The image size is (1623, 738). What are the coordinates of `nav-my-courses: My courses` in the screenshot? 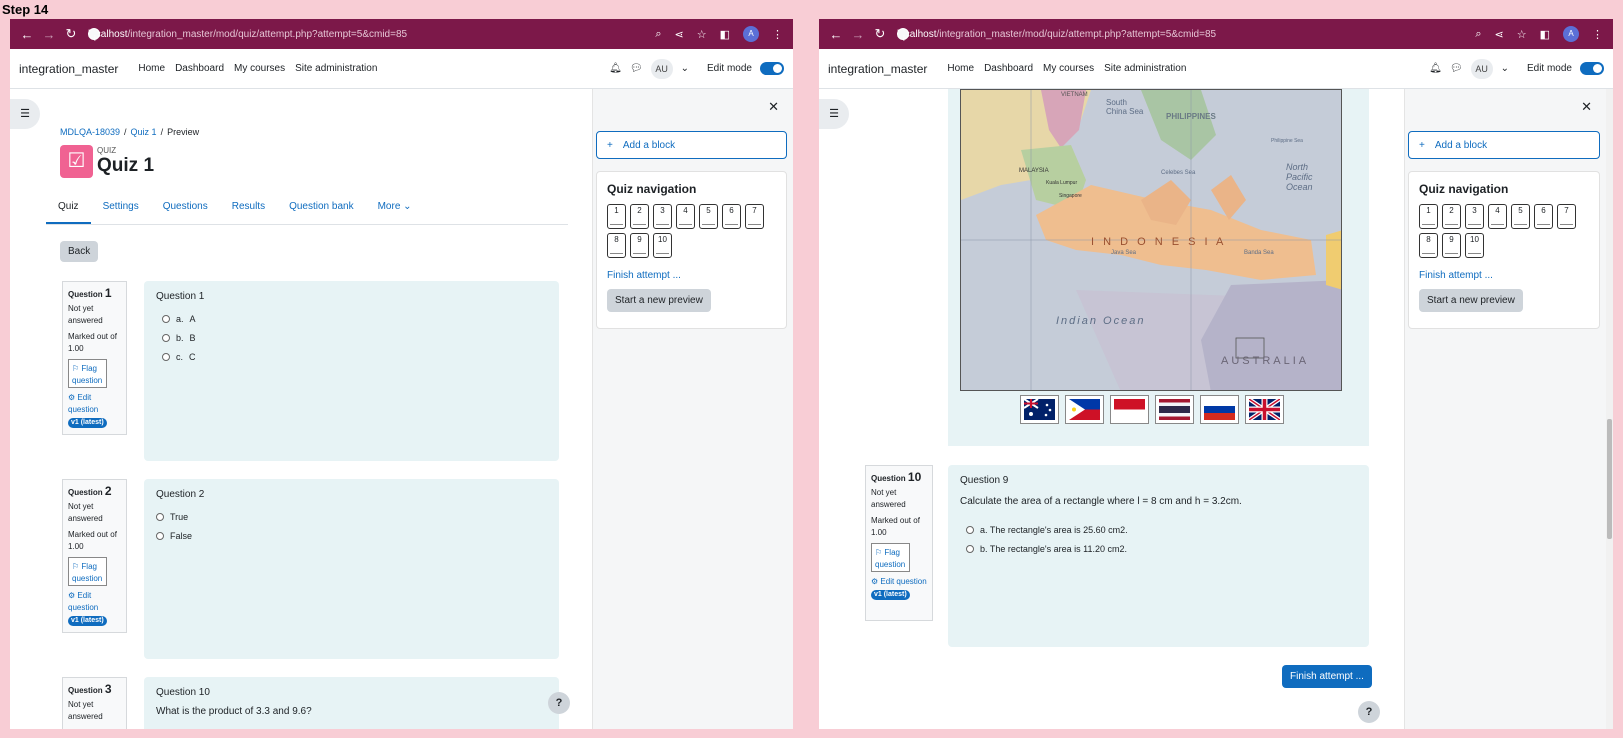 It's located at (1068, 68).